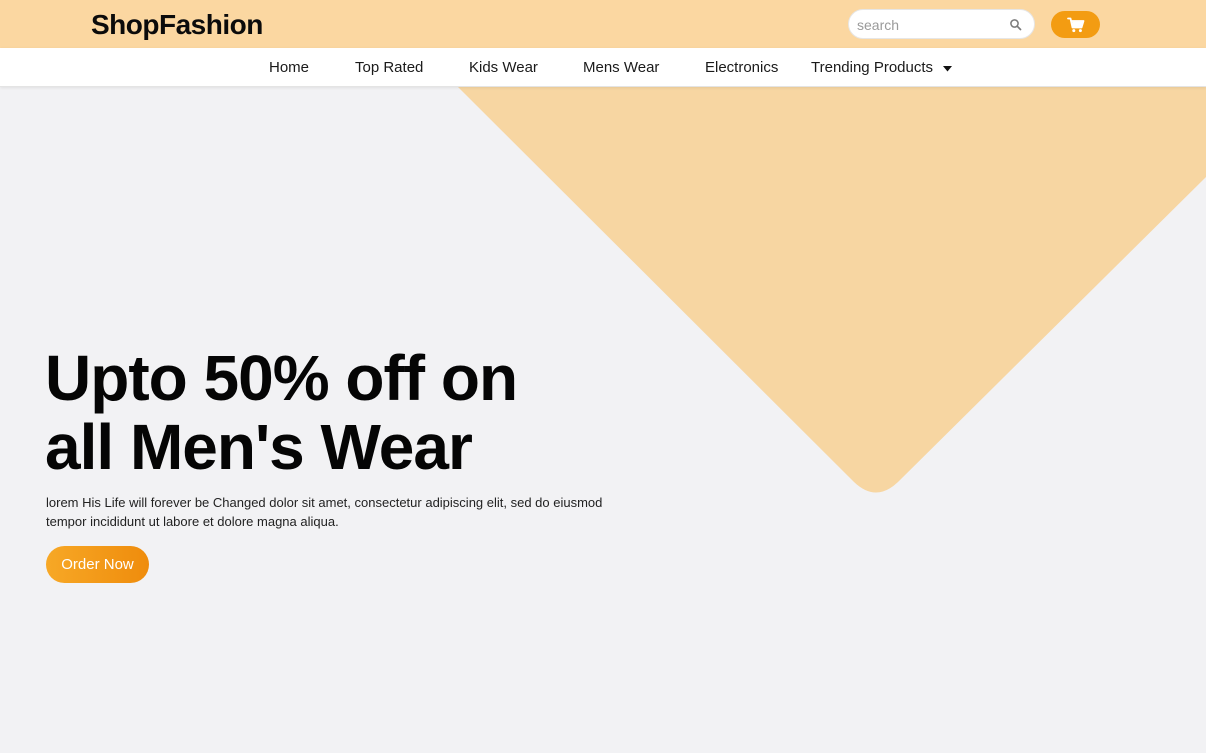 The width and height of the screenshot is (1206, 753). I want to click on nav-item-electronics: Electronics, so click(741, 68).